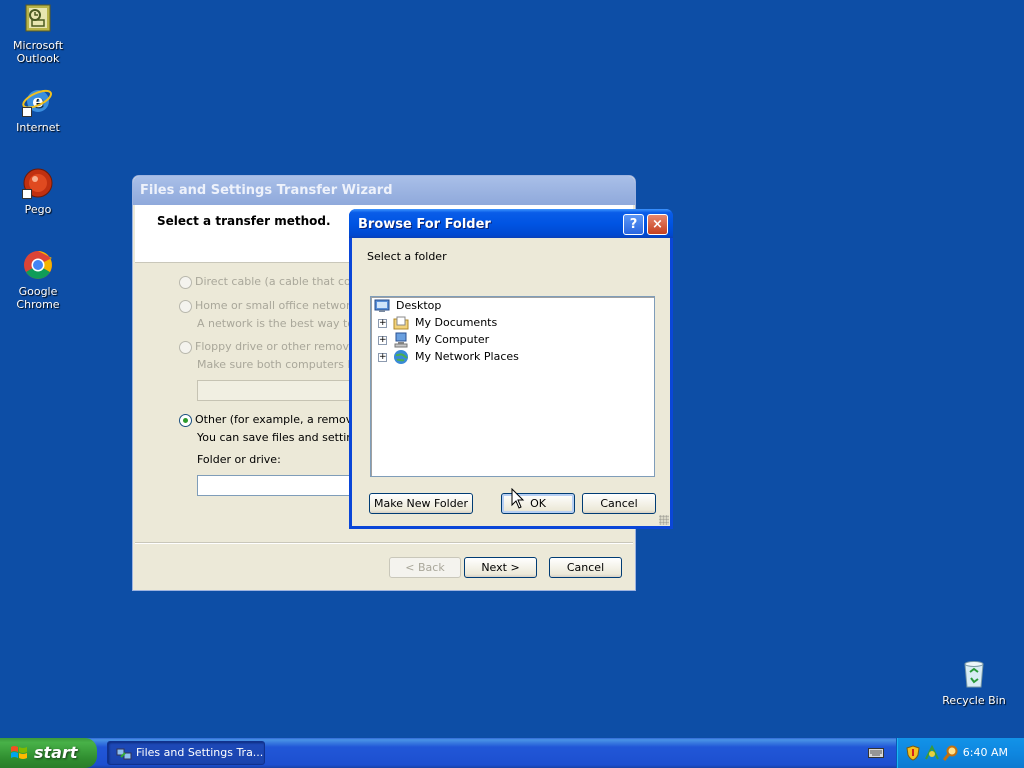 Image resolution: width=1024 pixels, height=768 pixels. What do you see at coordinates (38, 52) in the screenshot?
I see `desktop-icon-label: Microsoft Outlook` at bounding box center [38, 52].